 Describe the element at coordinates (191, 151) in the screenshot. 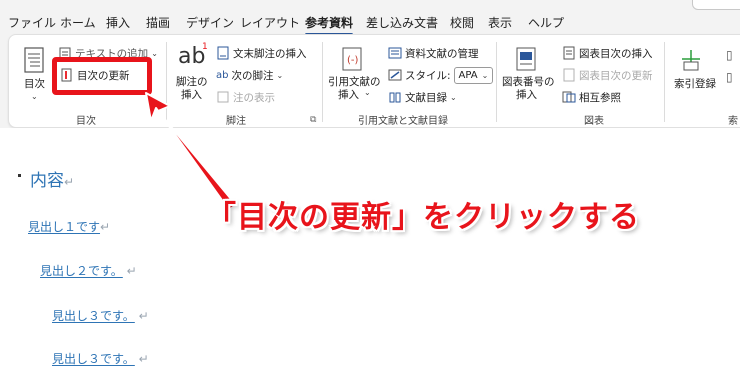

I see `annotation-arrow-icon` at that location.